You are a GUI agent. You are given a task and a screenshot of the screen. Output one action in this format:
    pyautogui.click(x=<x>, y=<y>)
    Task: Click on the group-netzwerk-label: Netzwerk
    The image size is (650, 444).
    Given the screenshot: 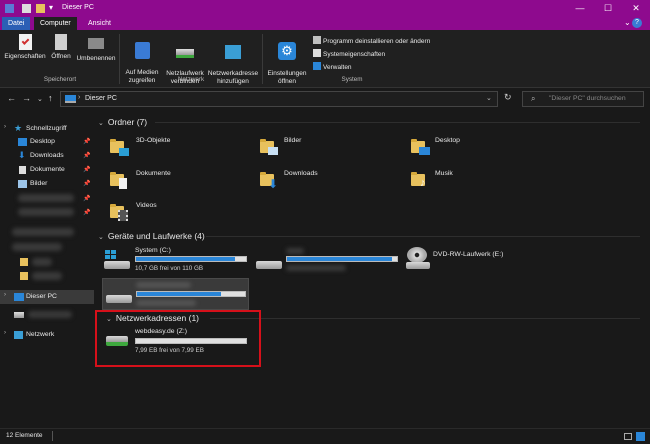 What is the action you would take?
    pyautogui.click(x=191, y=79)
    